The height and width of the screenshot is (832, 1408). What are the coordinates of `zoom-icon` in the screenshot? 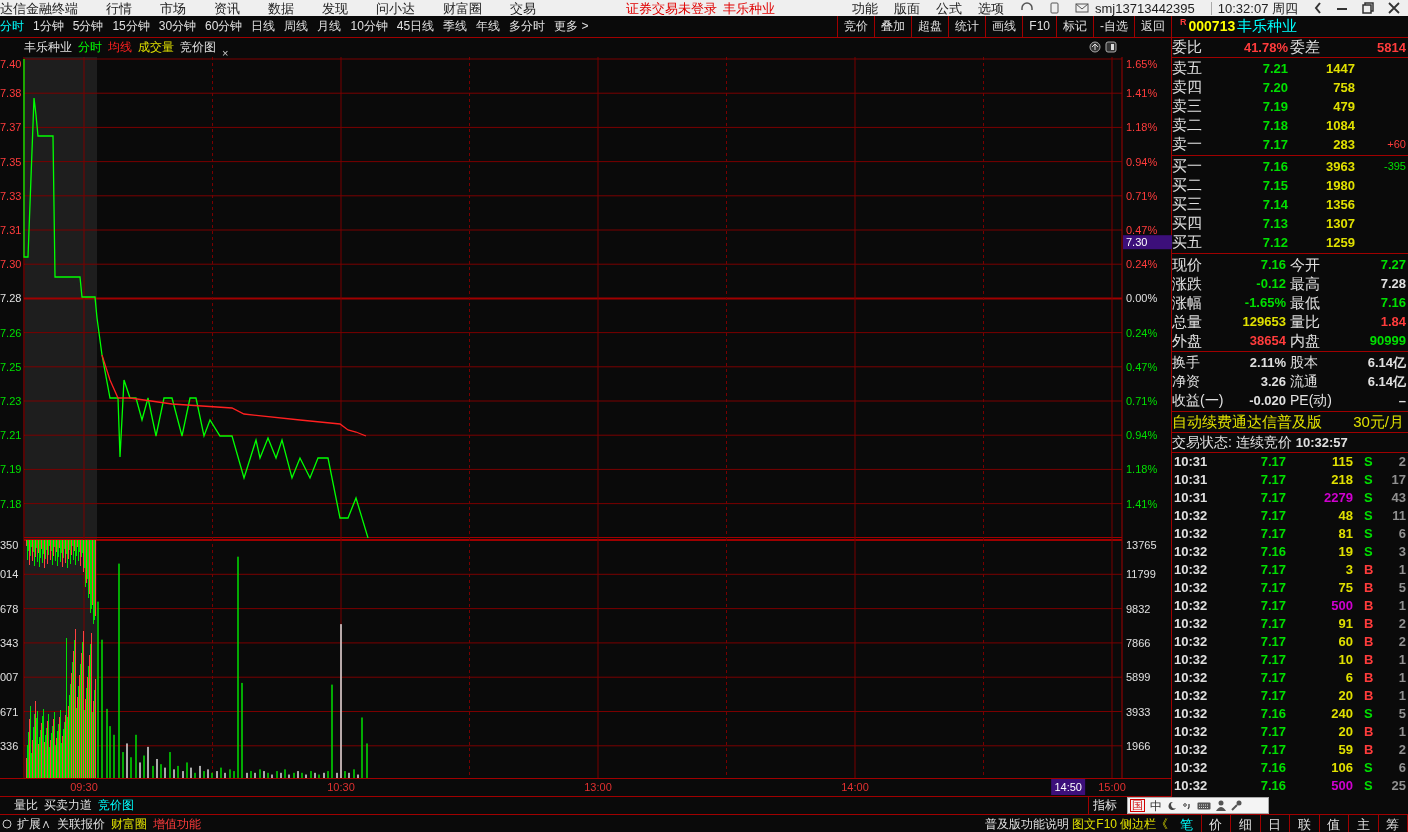 It's located at (1095, 47).